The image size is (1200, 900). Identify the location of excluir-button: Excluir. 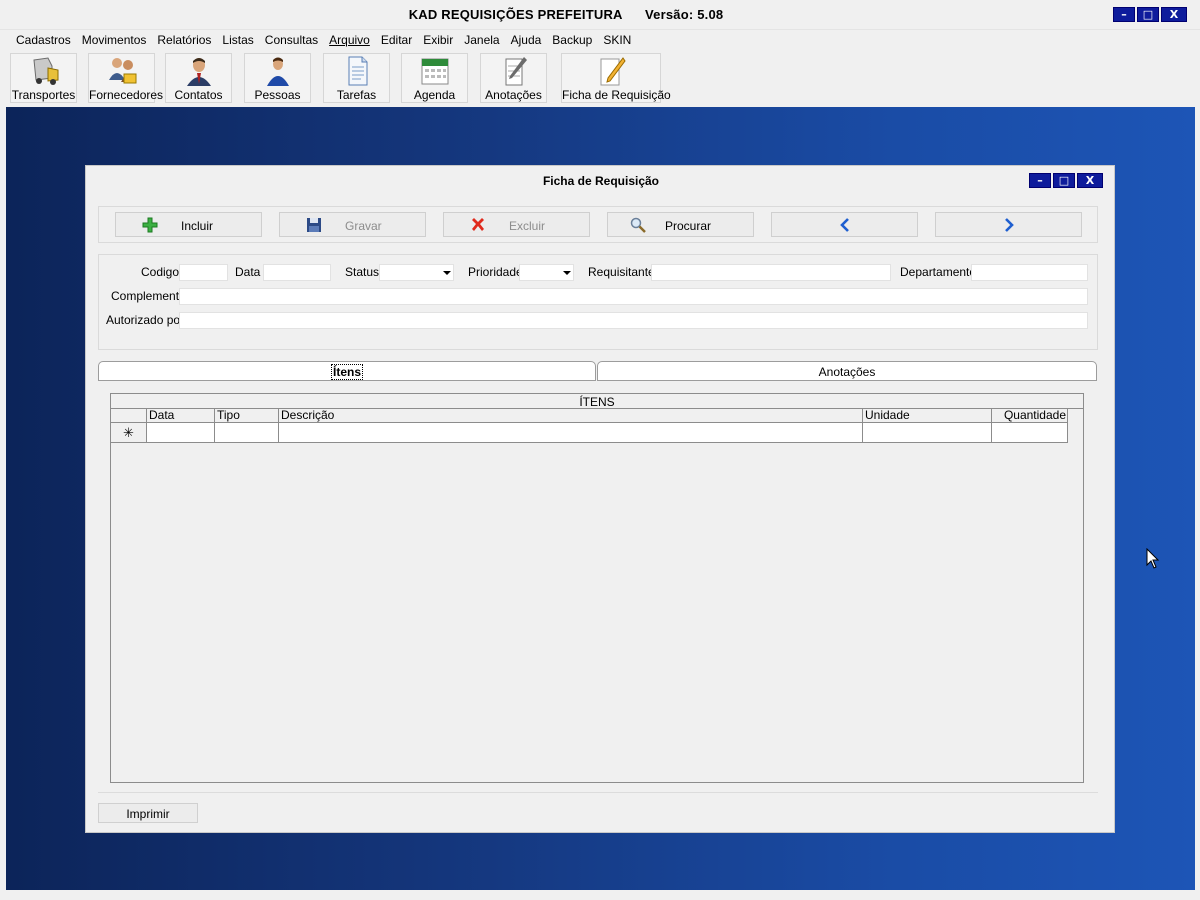
(516, 224).